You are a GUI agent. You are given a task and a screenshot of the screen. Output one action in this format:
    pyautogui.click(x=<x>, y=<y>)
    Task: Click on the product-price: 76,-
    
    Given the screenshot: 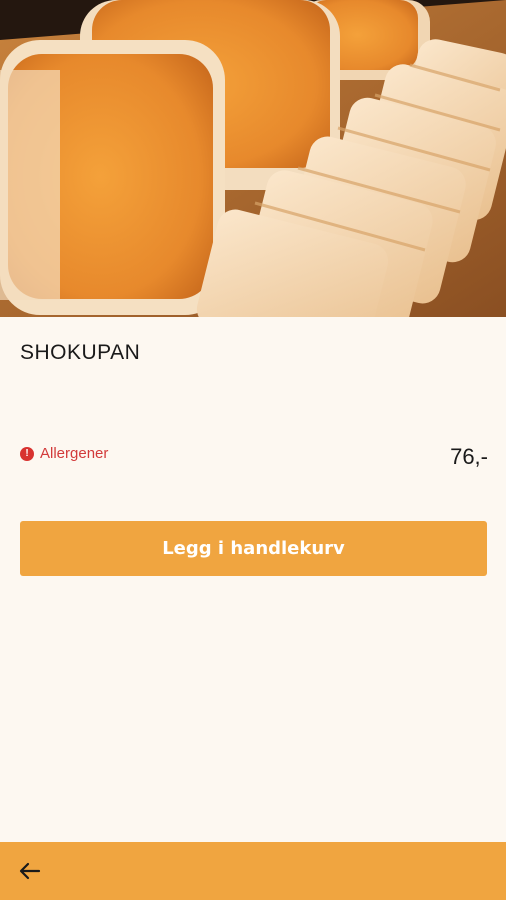 What is the action you would take?
    pyautogui.click(x=469, y=456)
    